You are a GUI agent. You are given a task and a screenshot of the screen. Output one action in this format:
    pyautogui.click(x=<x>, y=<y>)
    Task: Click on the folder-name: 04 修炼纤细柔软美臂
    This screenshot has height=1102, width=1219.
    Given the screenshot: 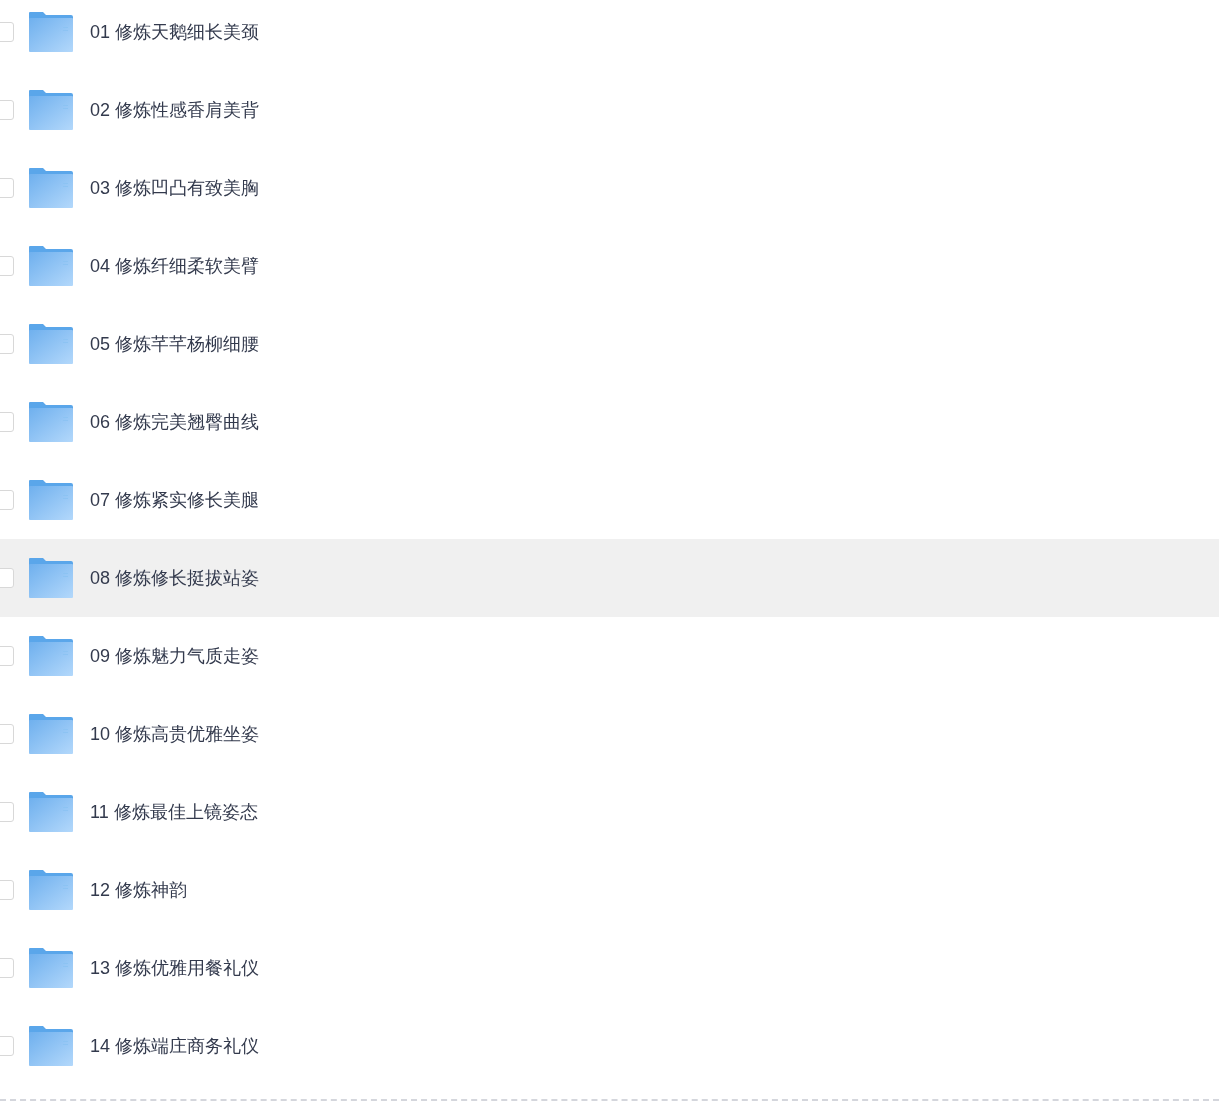 What is the action you would take?
    pyautogui.click(x=175, y=266)
    